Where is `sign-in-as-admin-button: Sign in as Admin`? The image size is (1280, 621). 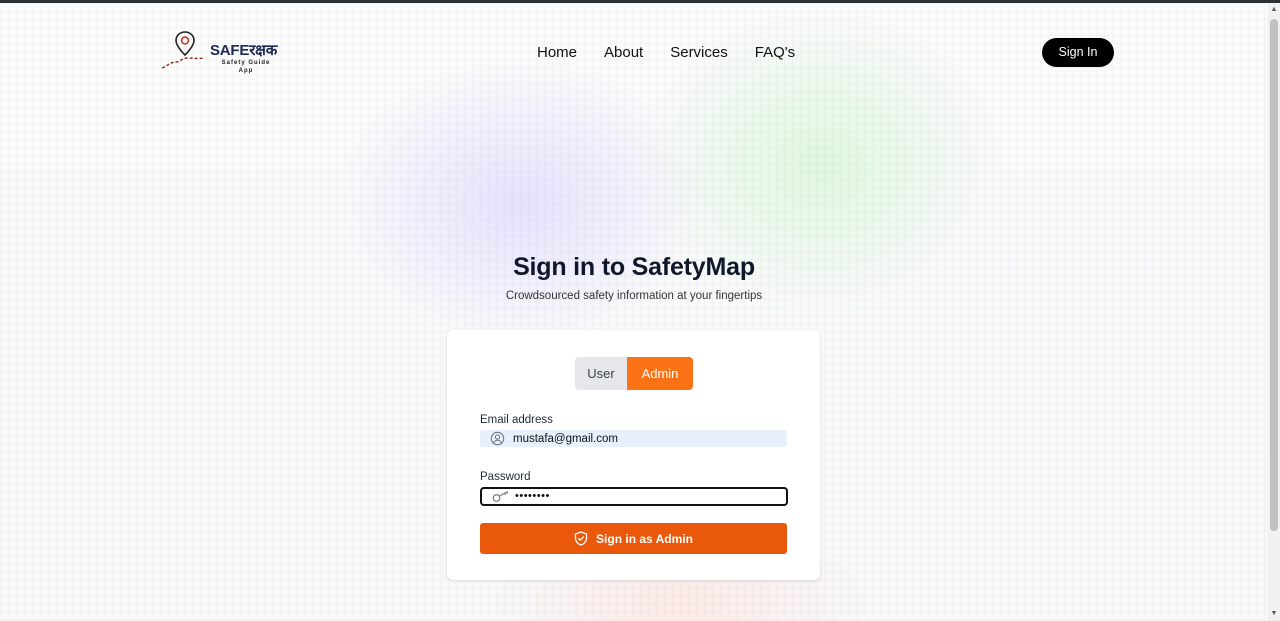
sign-in-as-admin-button: Sign in as Admin is located at coordinates (633, 538).